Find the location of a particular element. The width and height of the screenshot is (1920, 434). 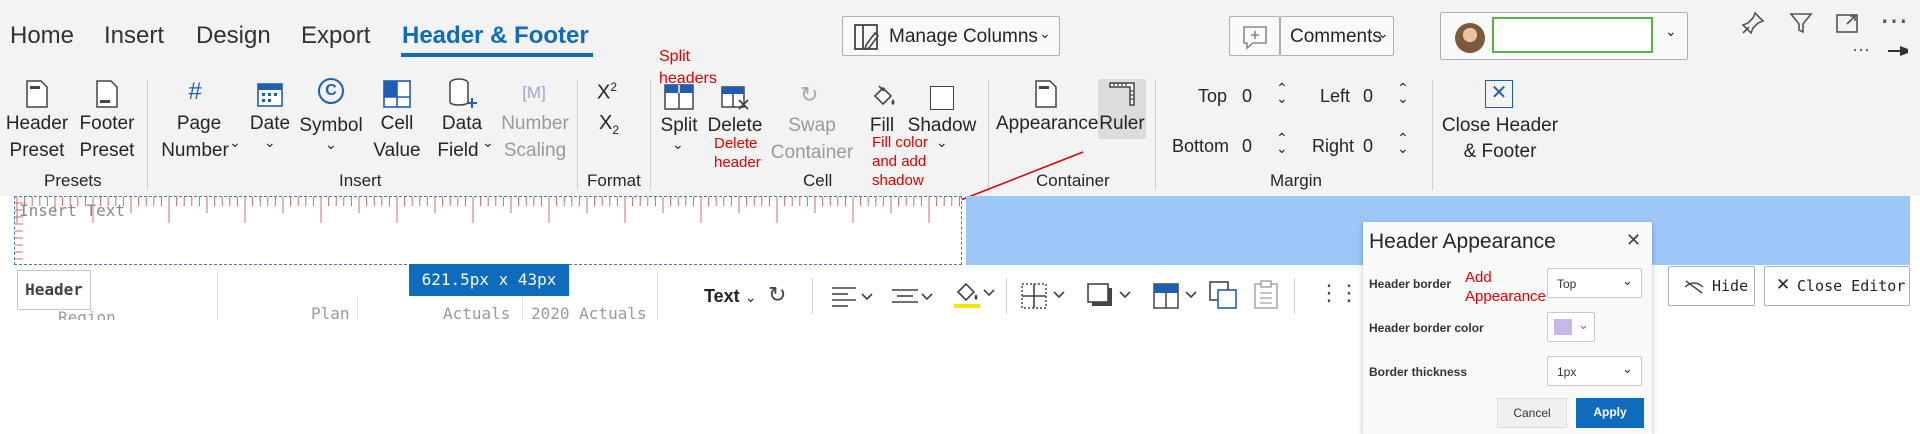

split-button: Split ⌄ is located at coordinates (679, 124).